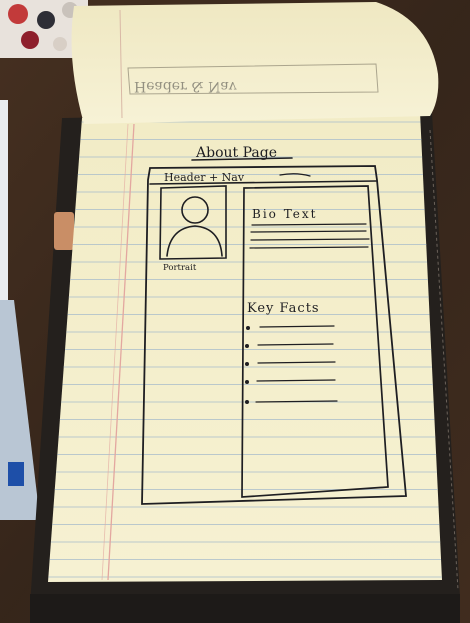 The image size is (470, 623). Describe the element at coordinates (284, 214) in the screenshot. I see `bio-heading: Bio Text` at that location.